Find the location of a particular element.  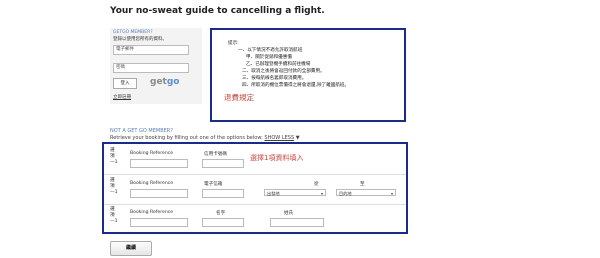

from-label: 從 is located at coordinates (316, 184).